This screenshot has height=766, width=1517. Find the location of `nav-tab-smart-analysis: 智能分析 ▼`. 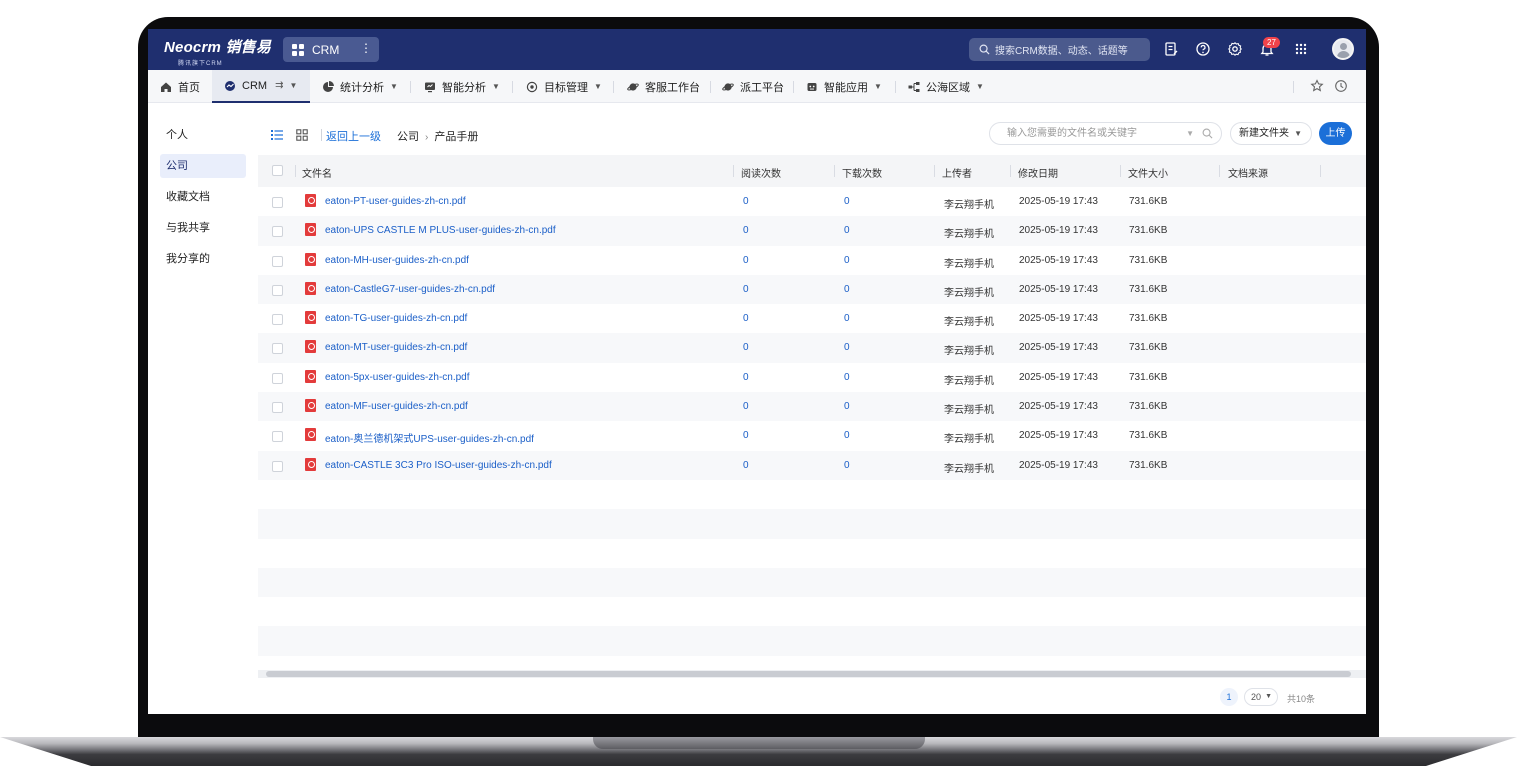

nav-tab-smart-analysis: 智能分析 ▼ is located at coordinates (462, 86).